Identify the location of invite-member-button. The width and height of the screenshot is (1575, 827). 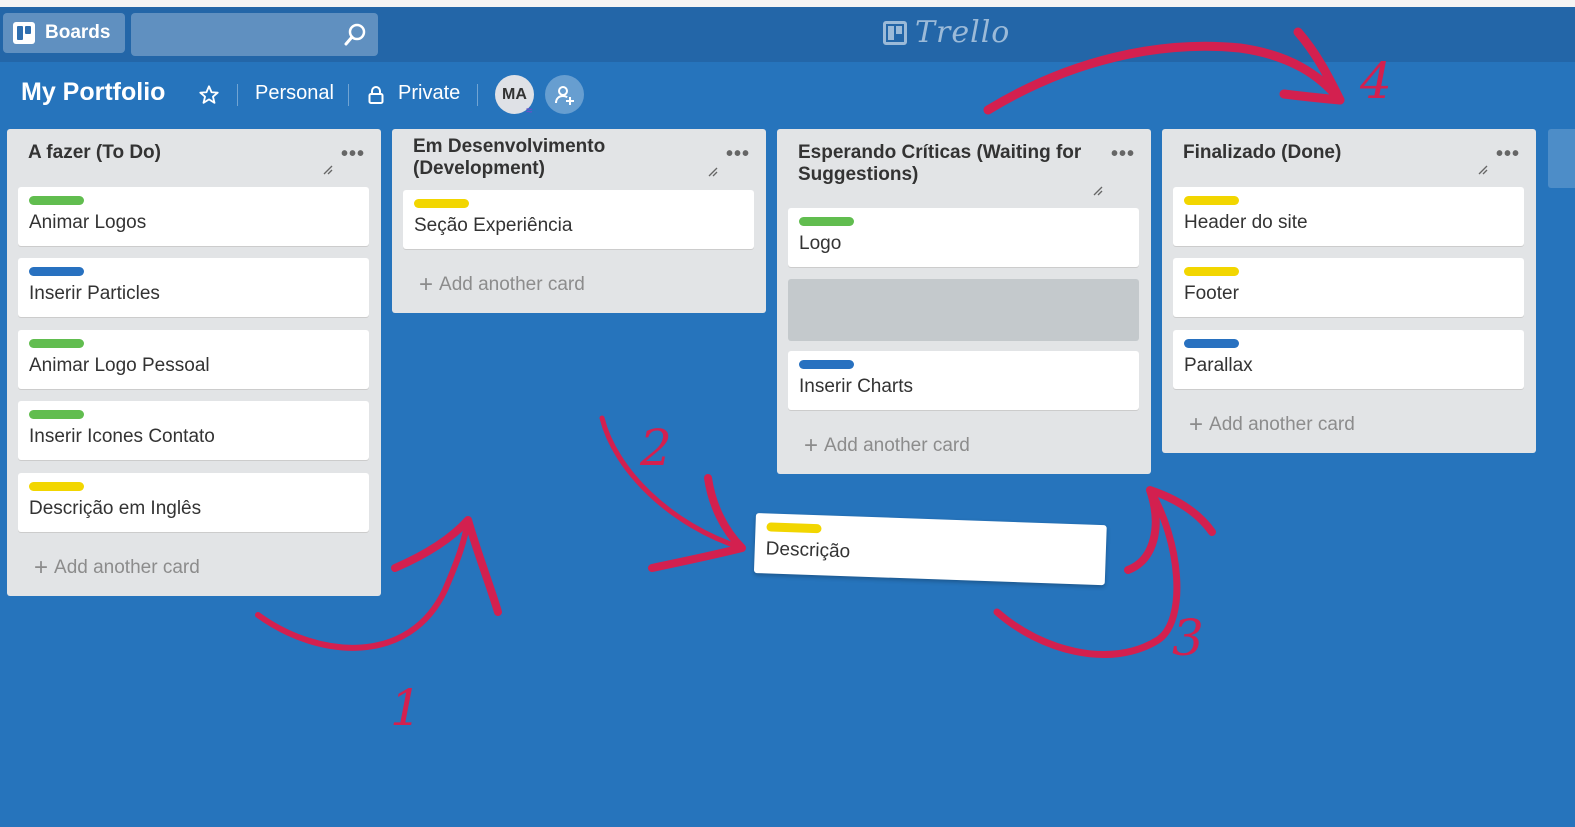
(564, 94).